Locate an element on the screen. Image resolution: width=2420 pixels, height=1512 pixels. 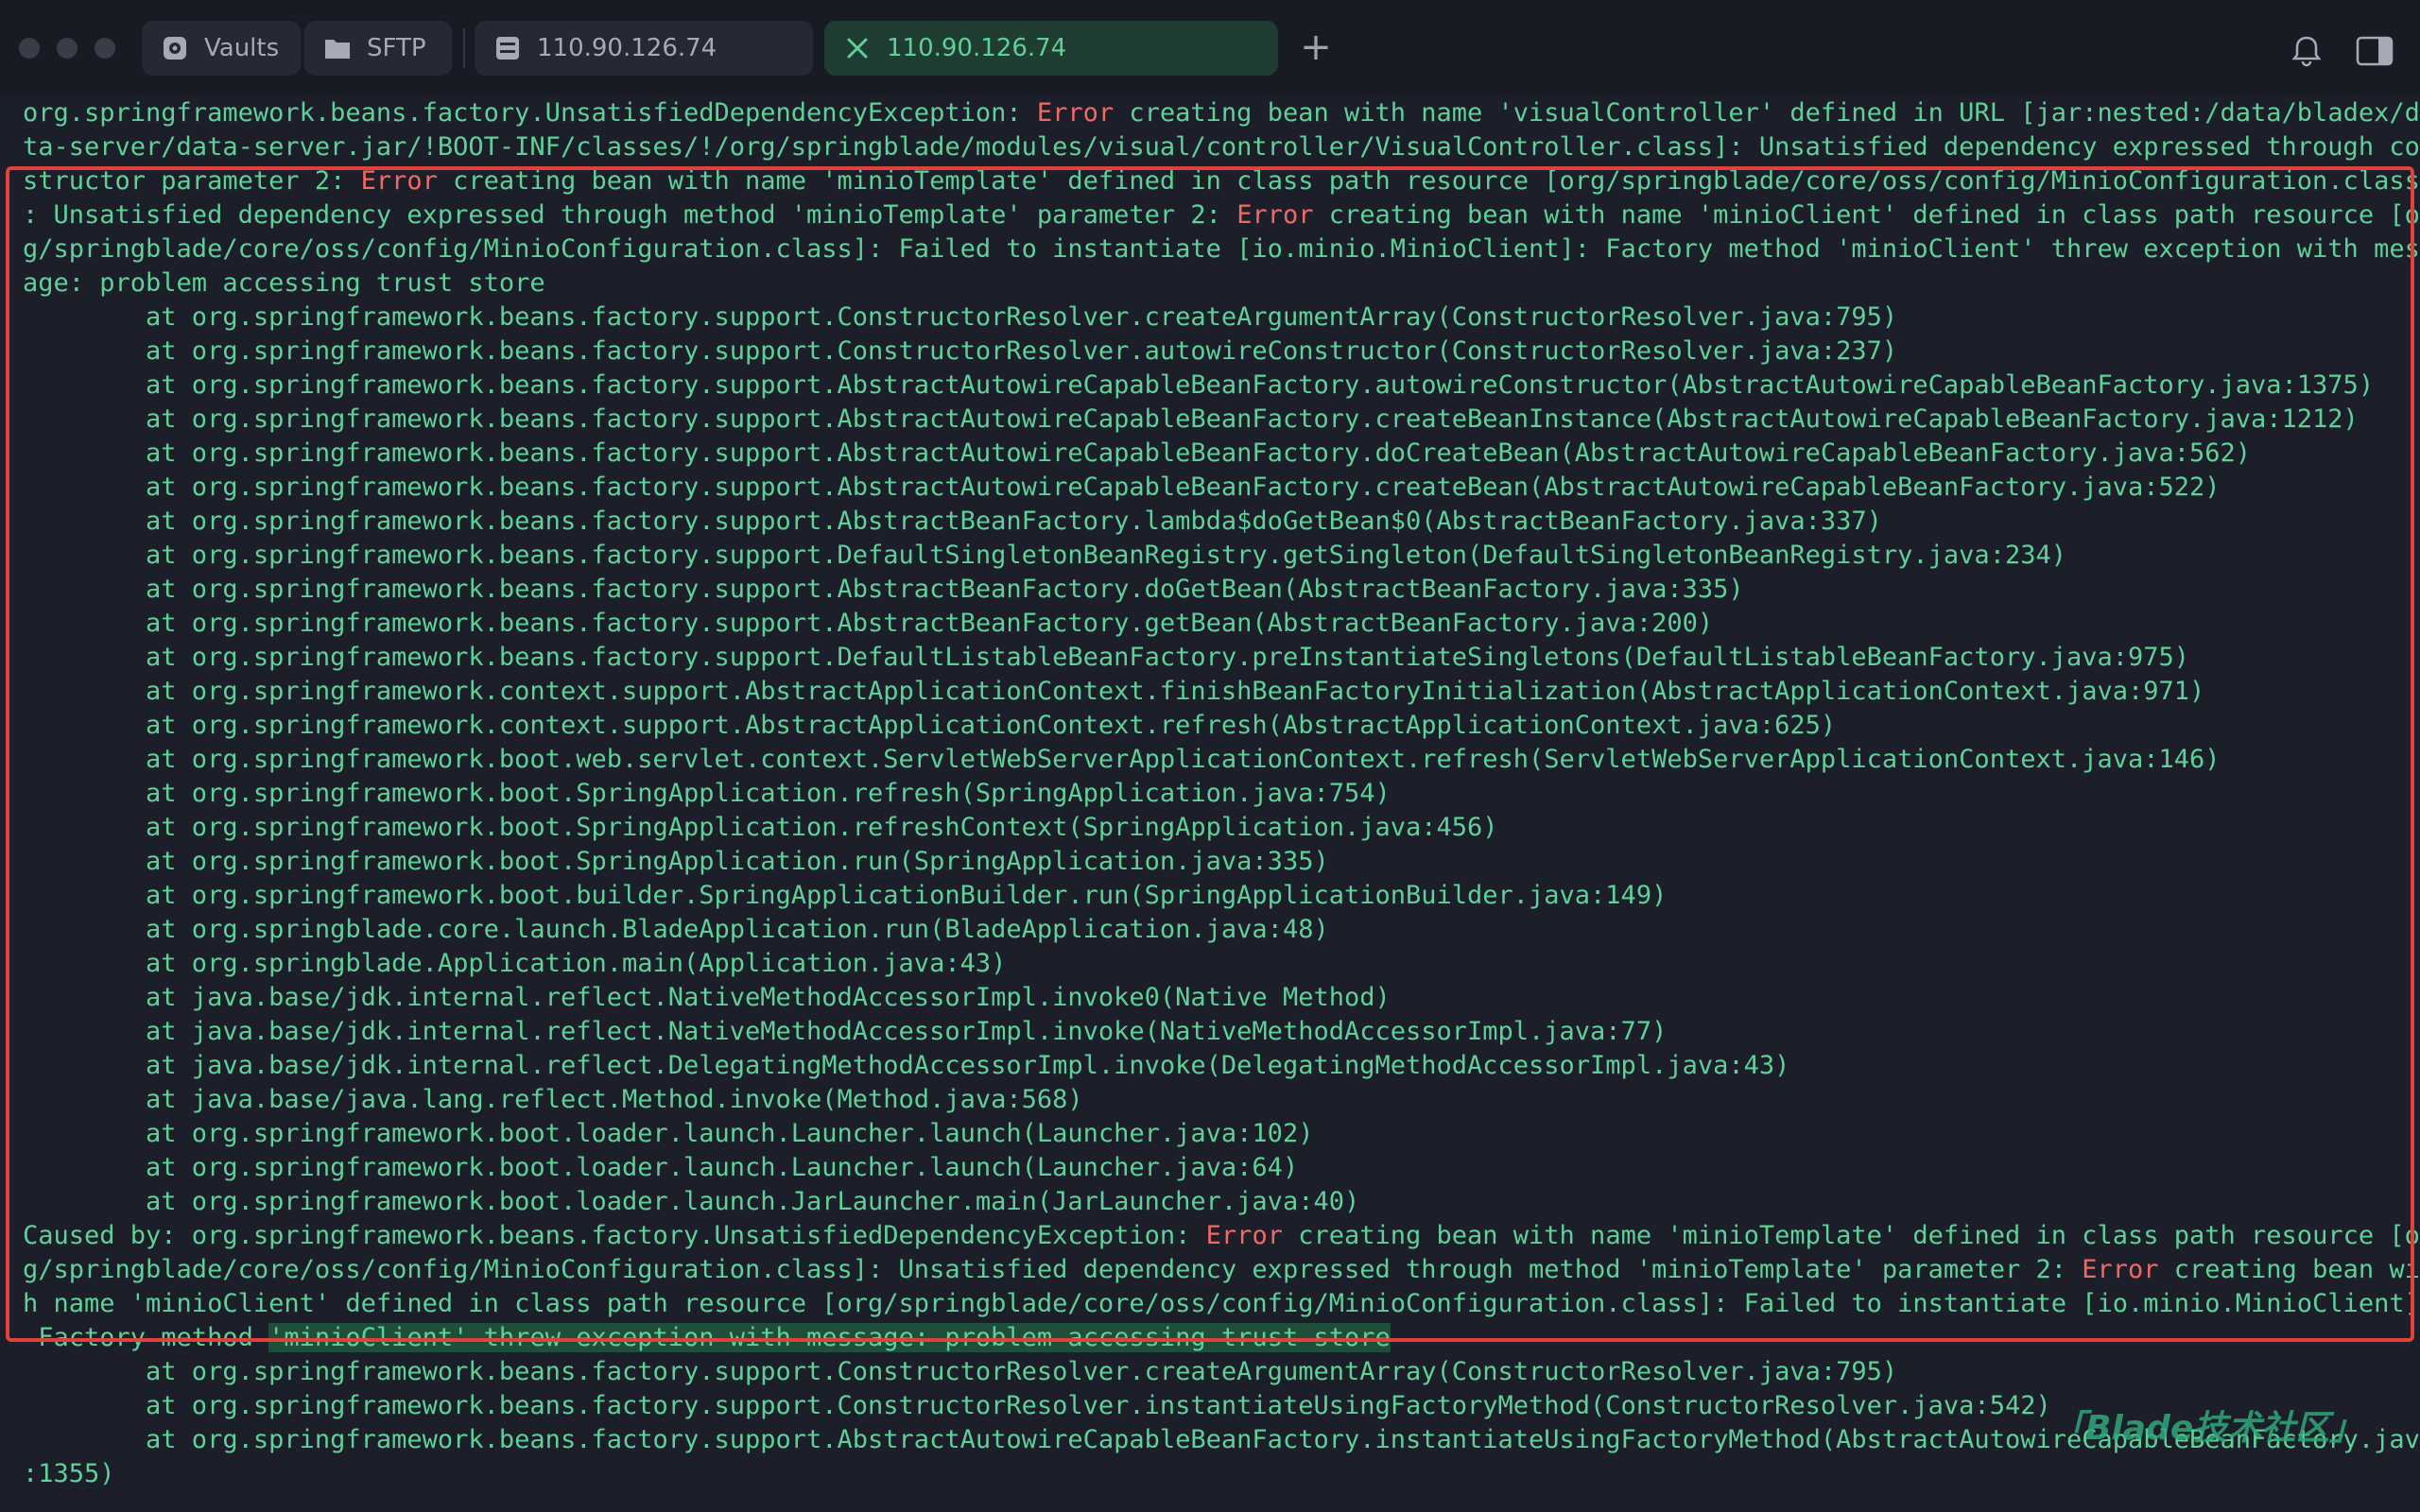
terminal-text: structor parameter 2: is located at coordinates (192, 181).